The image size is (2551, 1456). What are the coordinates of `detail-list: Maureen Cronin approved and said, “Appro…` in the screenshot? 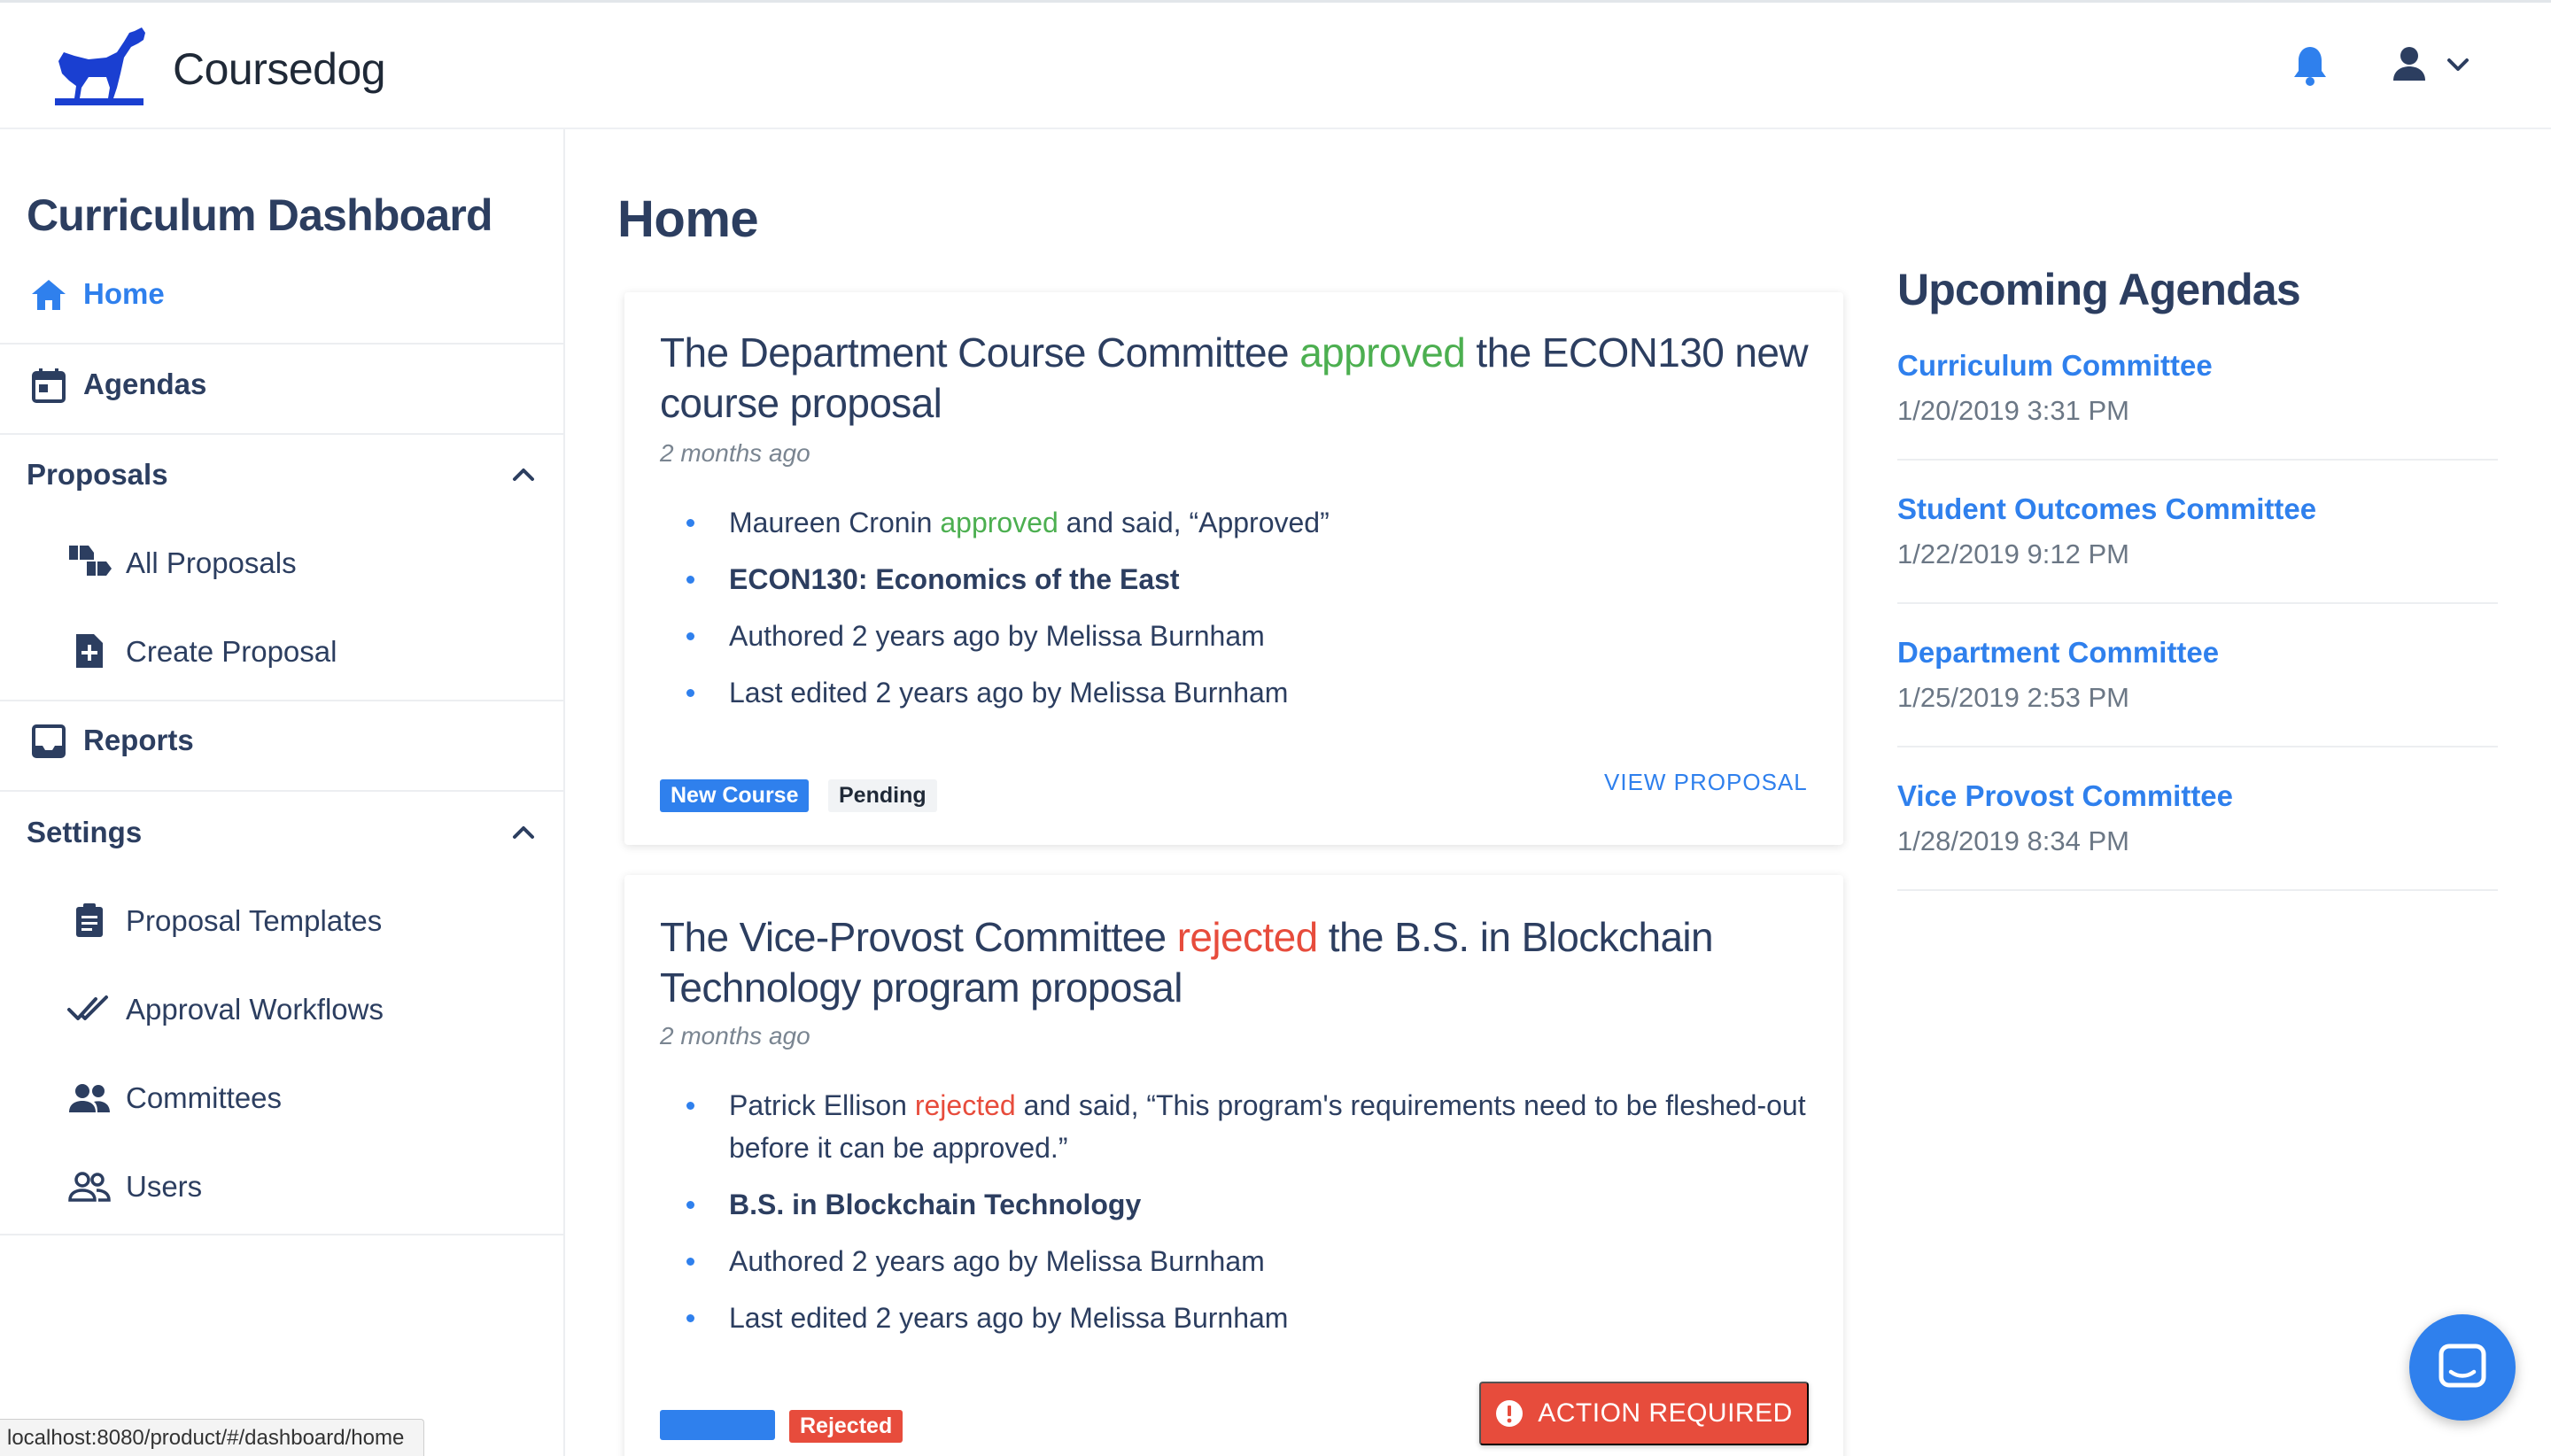 It's located at (1236, 614).